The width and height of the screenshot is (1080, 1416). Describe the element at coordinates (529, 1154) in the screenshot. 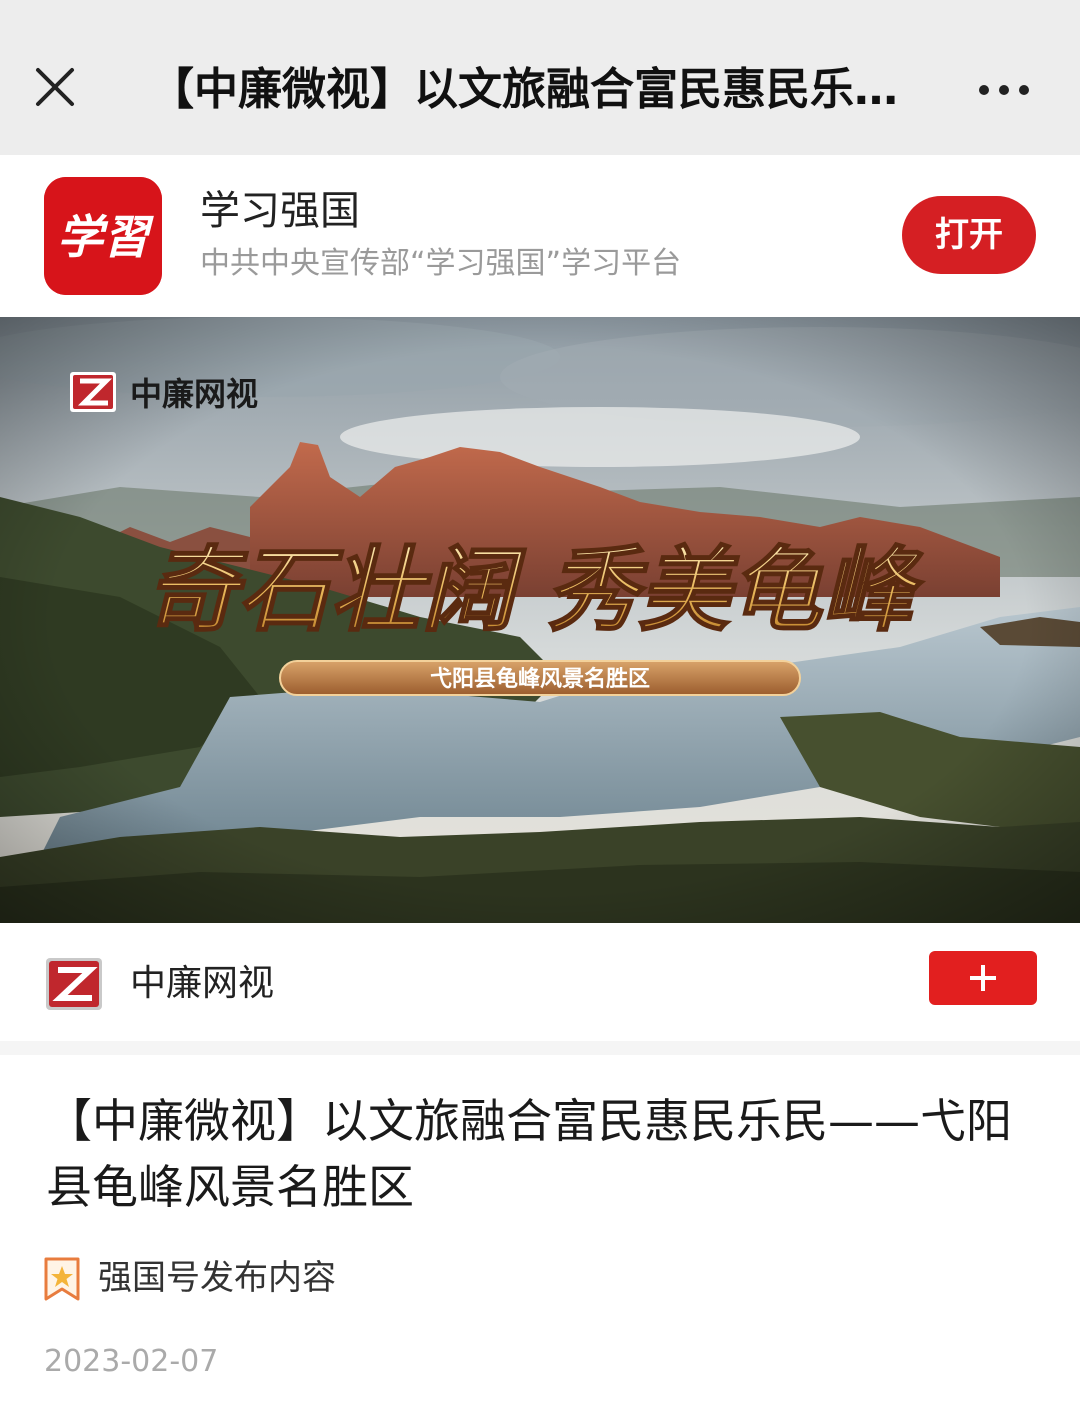

I see `article-title: 【中廉微视】以文旅融合富民惠民乐民——弋阳县龟峰风景名胜区` at that location.